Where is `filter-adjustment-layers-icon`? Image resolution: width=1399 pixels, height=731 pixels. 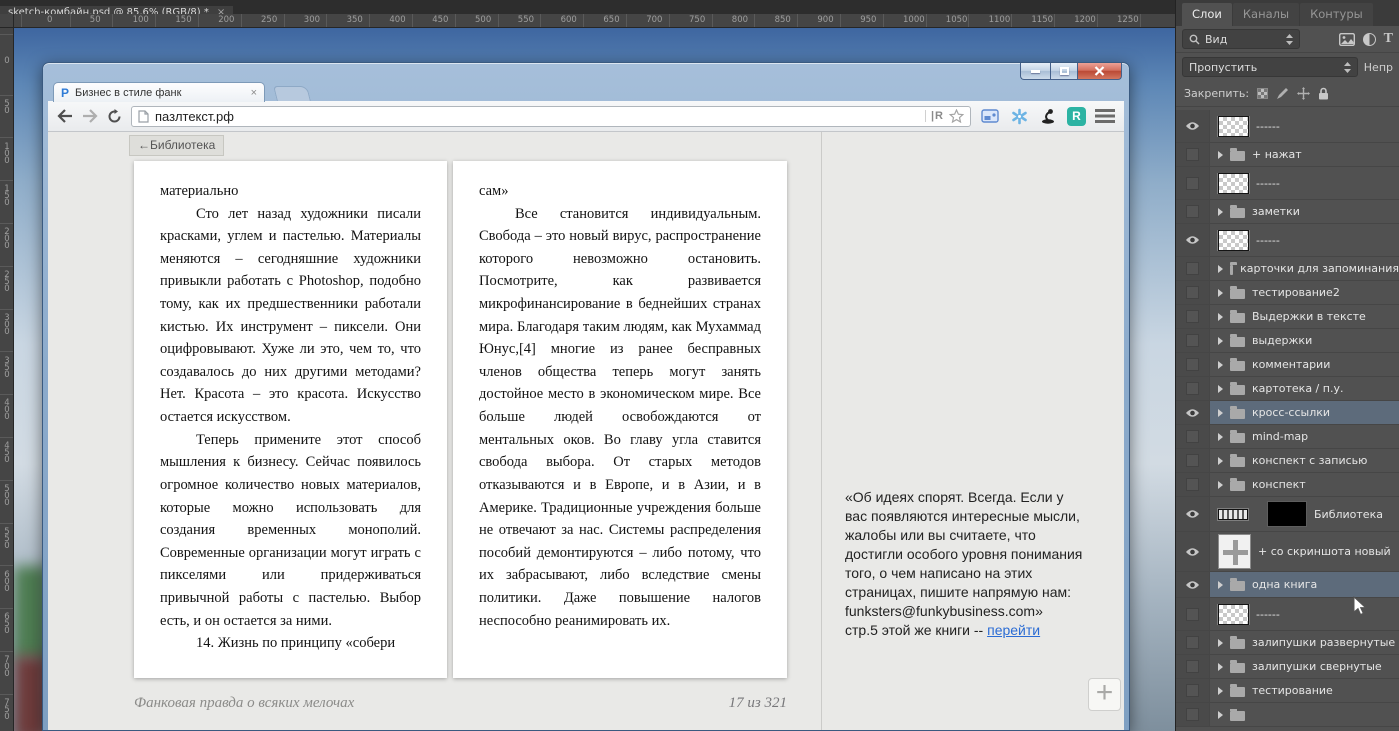 filter-adjustment-layers-icon is located at coordinates (1369, 39).